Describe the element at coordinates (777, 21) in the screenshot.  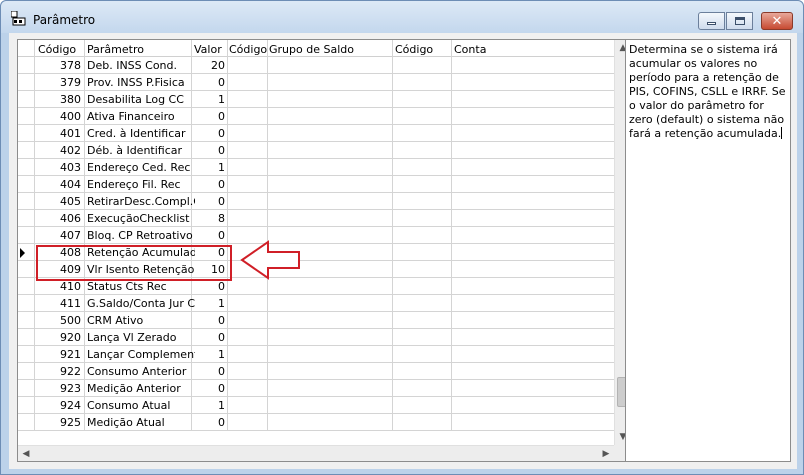
I see `close-button: ✕` at that location.